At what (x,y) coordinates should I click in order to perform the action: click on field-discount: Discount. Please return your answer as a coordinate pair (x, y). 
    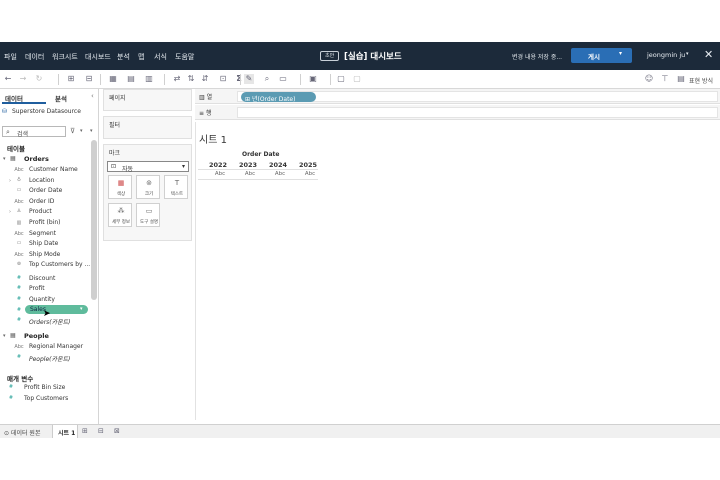
    Looking at the image, I should click on (42, 278).